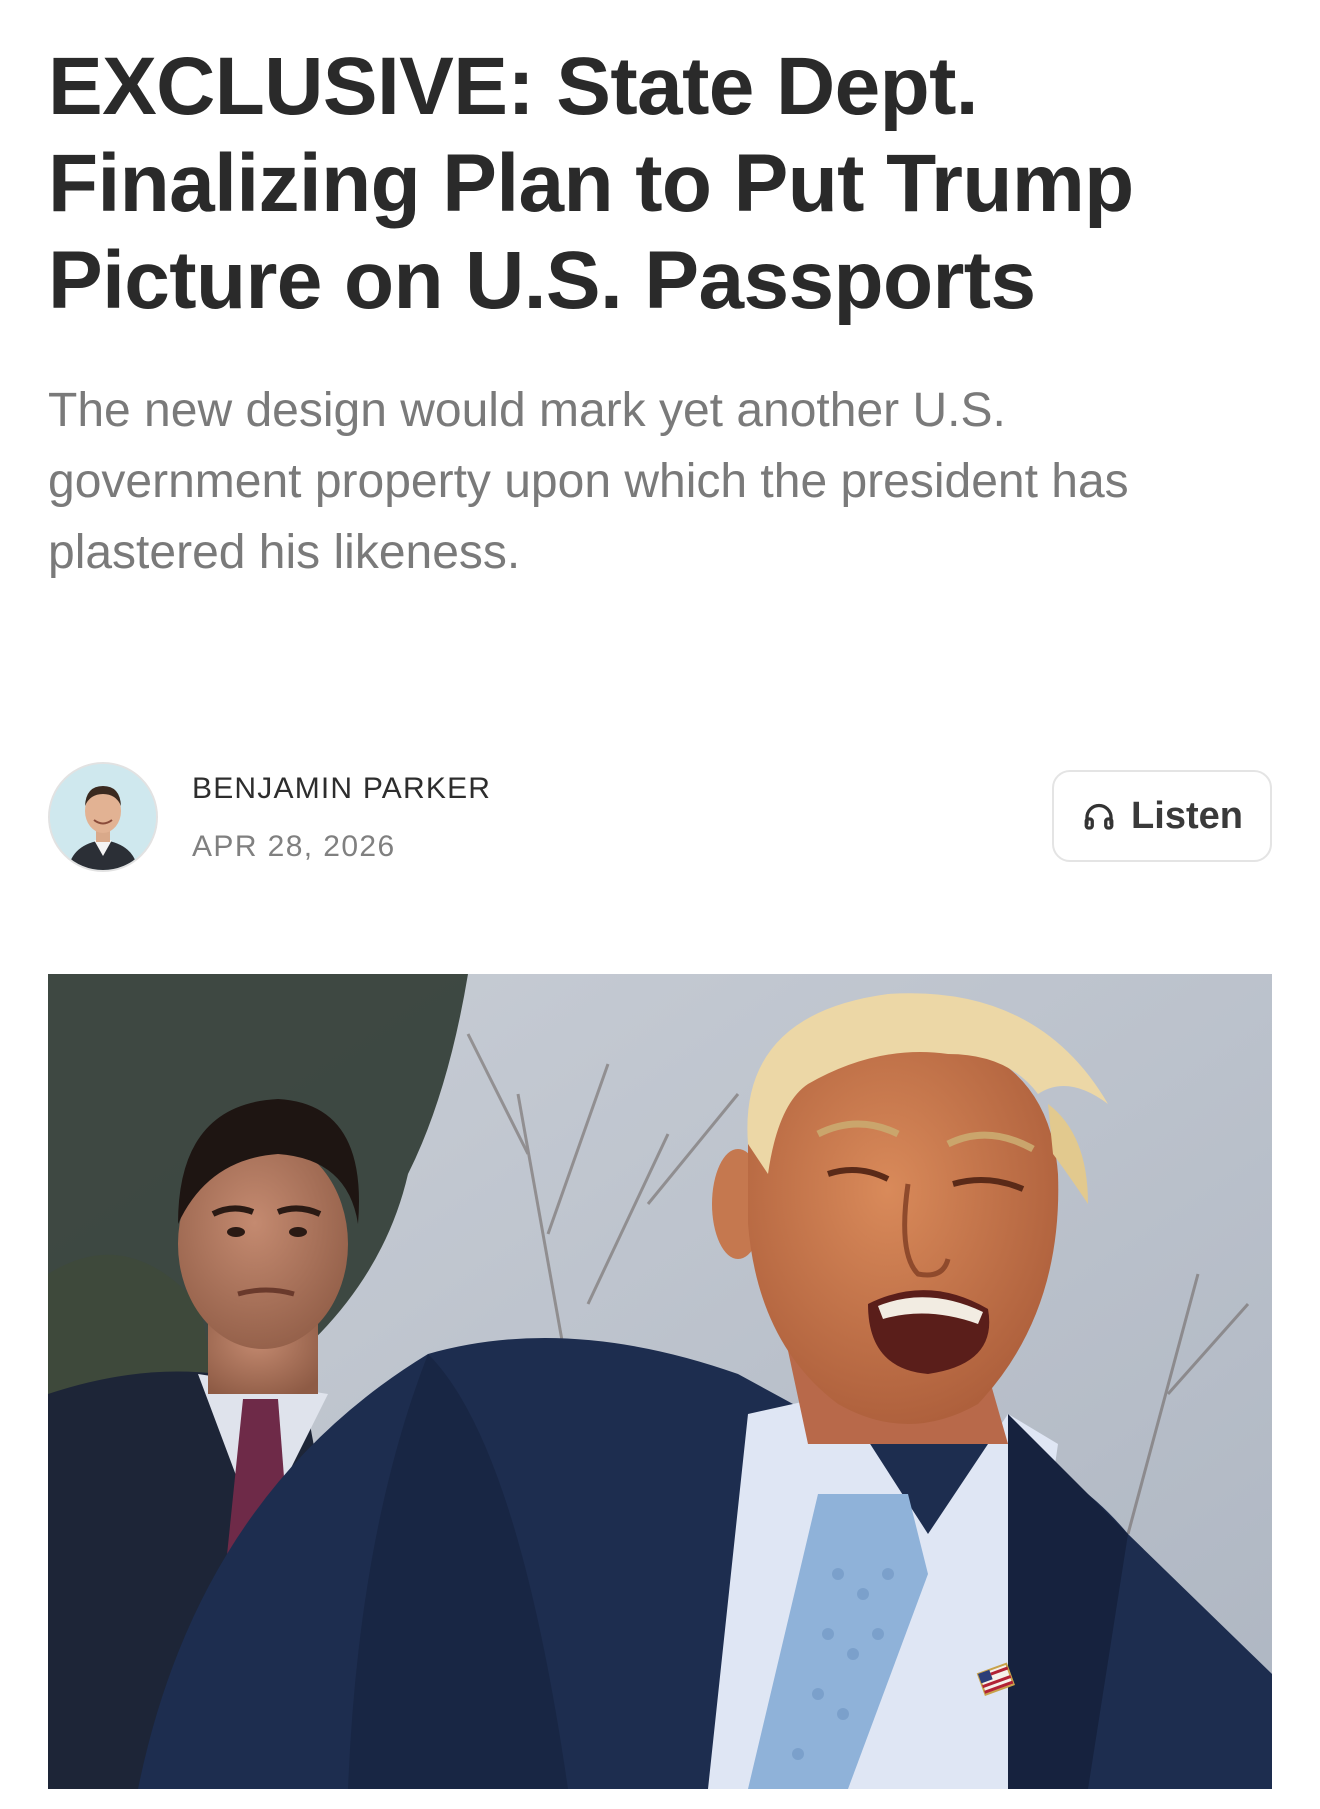 The width and height of the screenshot is (1320, 1809). What do you see at coordinates (294, 846) in the screenshot?
I see `publish-date: APR 28, 2026` at bounding box center [294, 846].